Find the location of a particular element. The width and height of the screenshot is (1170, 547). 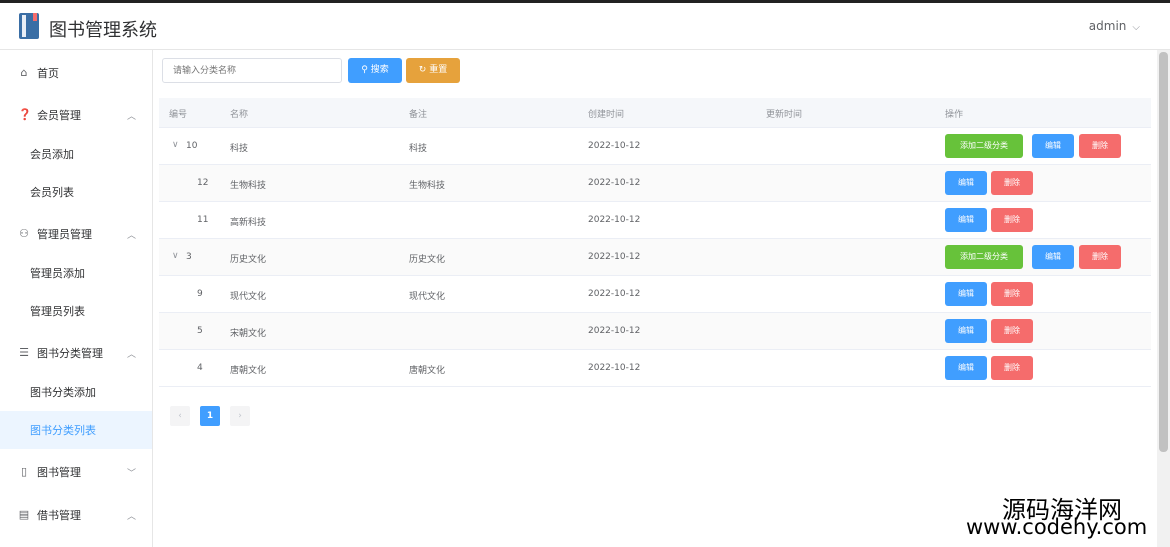

table-row: ∨ 3 历史文化 历史文化 2022-10-12 添加二级分类 编辑 删除 is located at coordinates (655, 257).